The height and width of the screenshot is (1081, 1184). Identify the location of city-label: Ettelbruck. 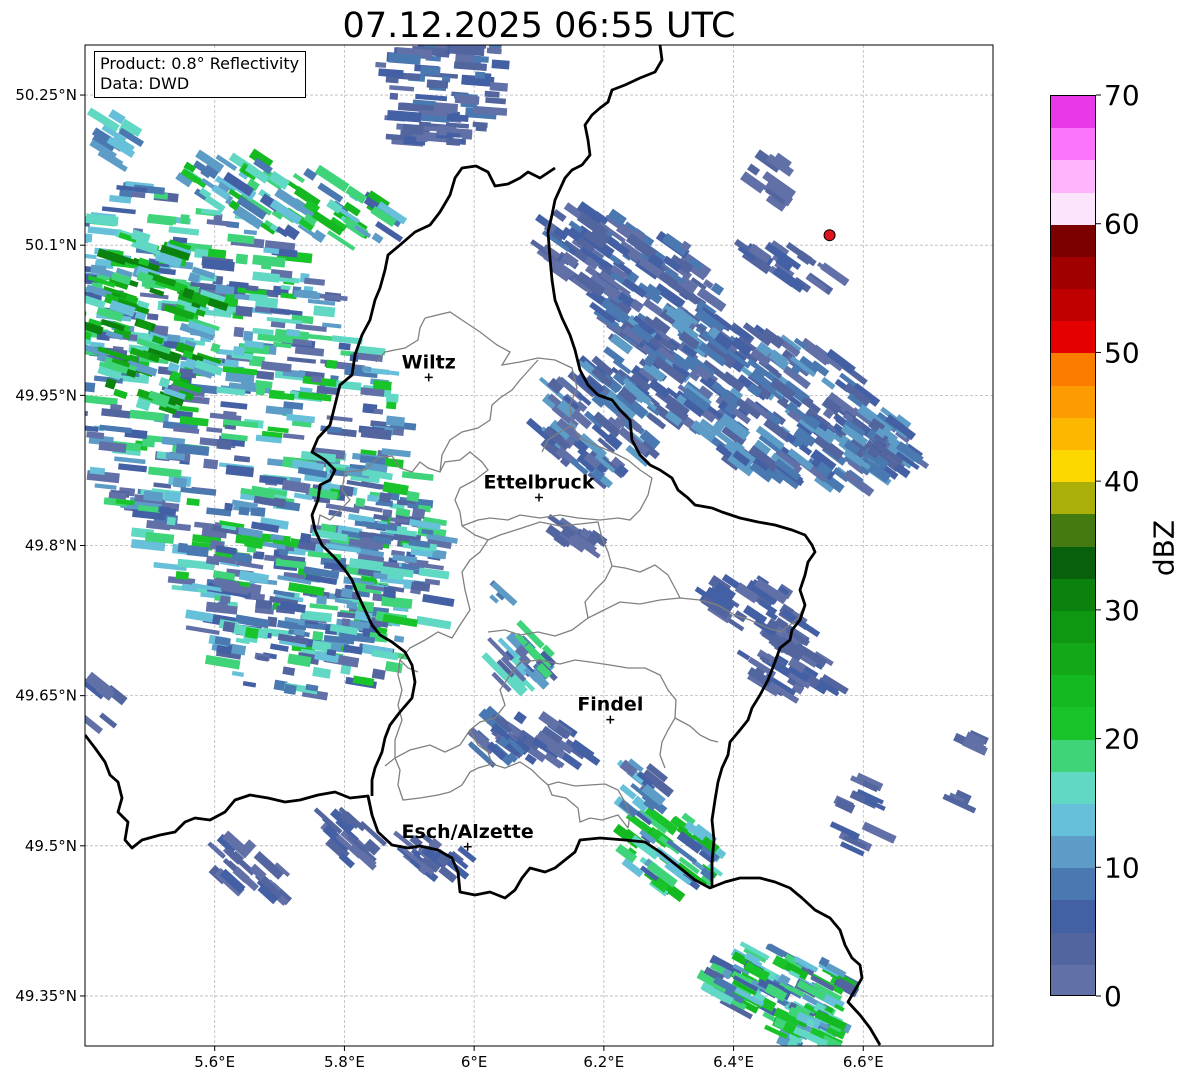
(539, 482).